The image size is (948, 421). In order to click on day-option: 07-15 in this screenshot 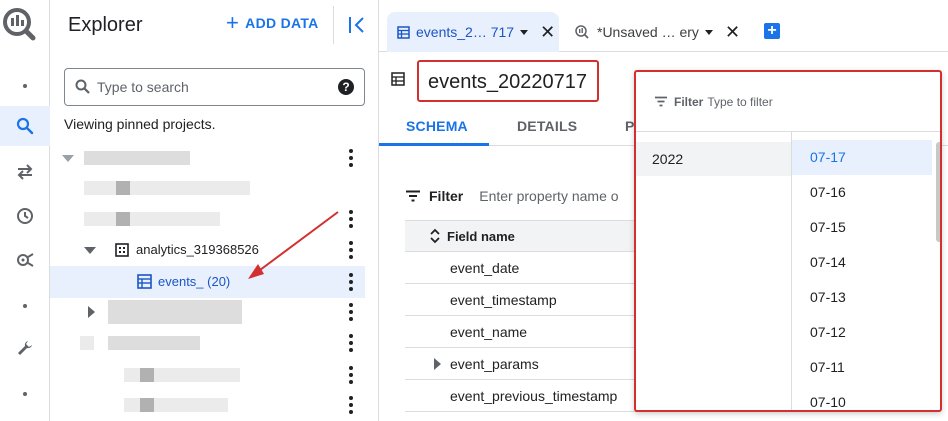, I will do `click(862, 227)`.